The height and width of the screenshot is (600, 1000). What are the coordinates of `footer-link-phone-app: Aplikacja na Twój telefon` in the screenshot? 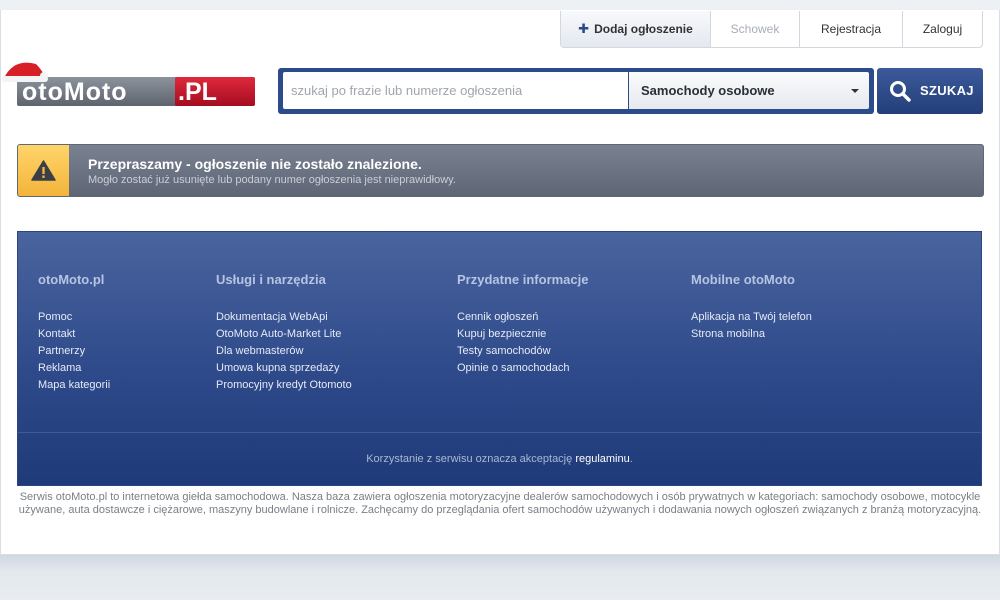 It's located at (751, 317).